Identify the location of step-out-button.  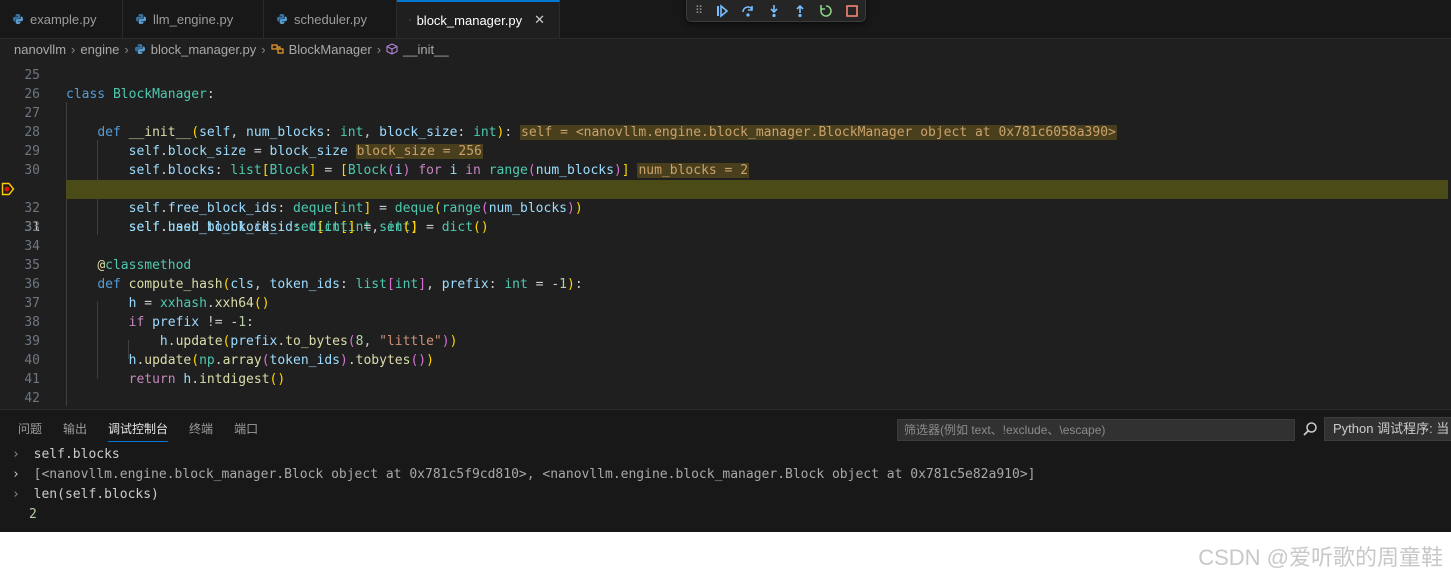
(800, 11).